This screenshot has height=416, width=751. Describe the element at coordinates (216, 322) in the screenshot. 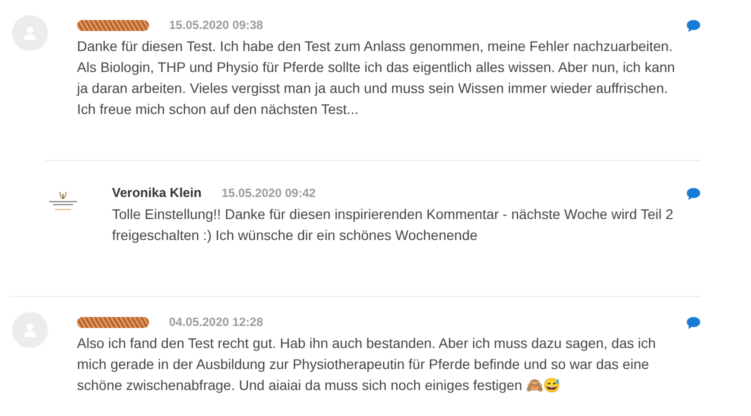

I see `comment-date: 04.05.2020 12:28` at that location.